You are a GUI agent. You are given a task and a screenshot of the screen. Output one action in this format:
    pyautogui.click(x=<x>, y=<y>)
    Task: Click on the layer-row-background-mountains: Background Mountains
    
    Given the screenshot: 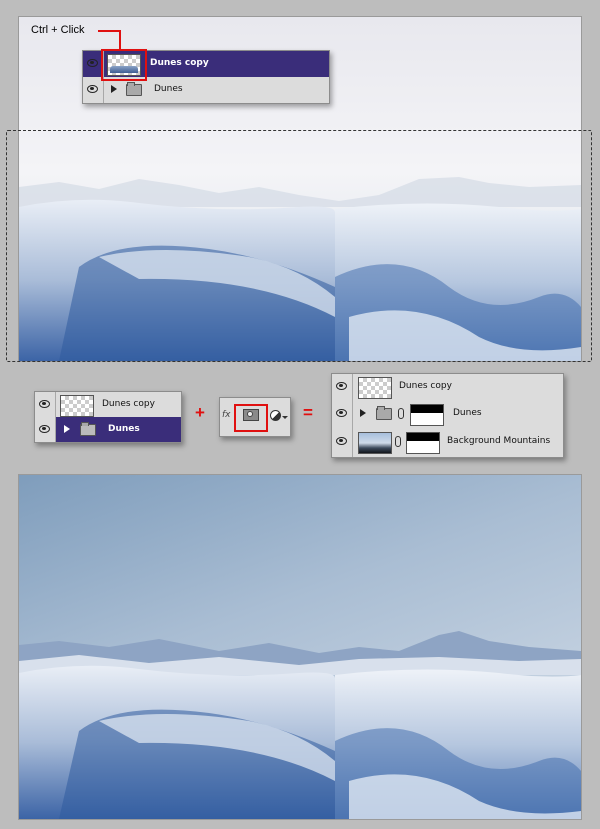 What is the action you would take?
    pyautogui.click(x=447, y=443)
    